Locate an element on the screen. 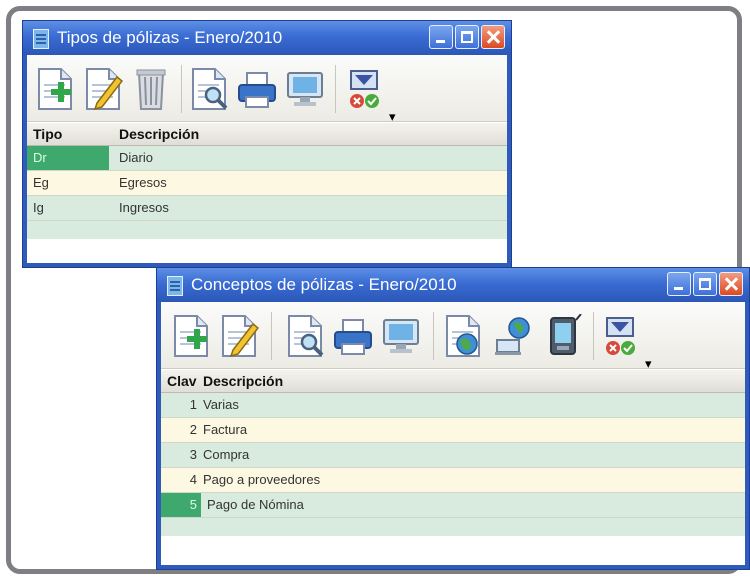  cell-clave: 4 is located at coordinates (181, 480).